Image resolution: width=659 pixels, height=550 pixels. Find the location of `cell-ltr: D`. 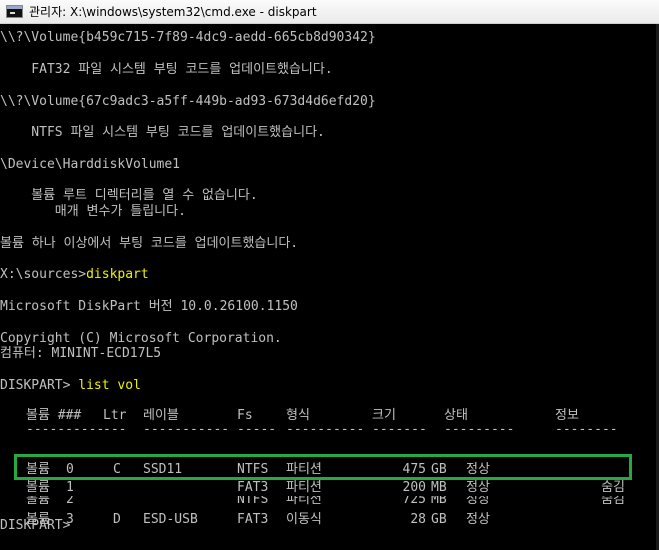

cell-ltr: D is located at coordinates (117, 519).